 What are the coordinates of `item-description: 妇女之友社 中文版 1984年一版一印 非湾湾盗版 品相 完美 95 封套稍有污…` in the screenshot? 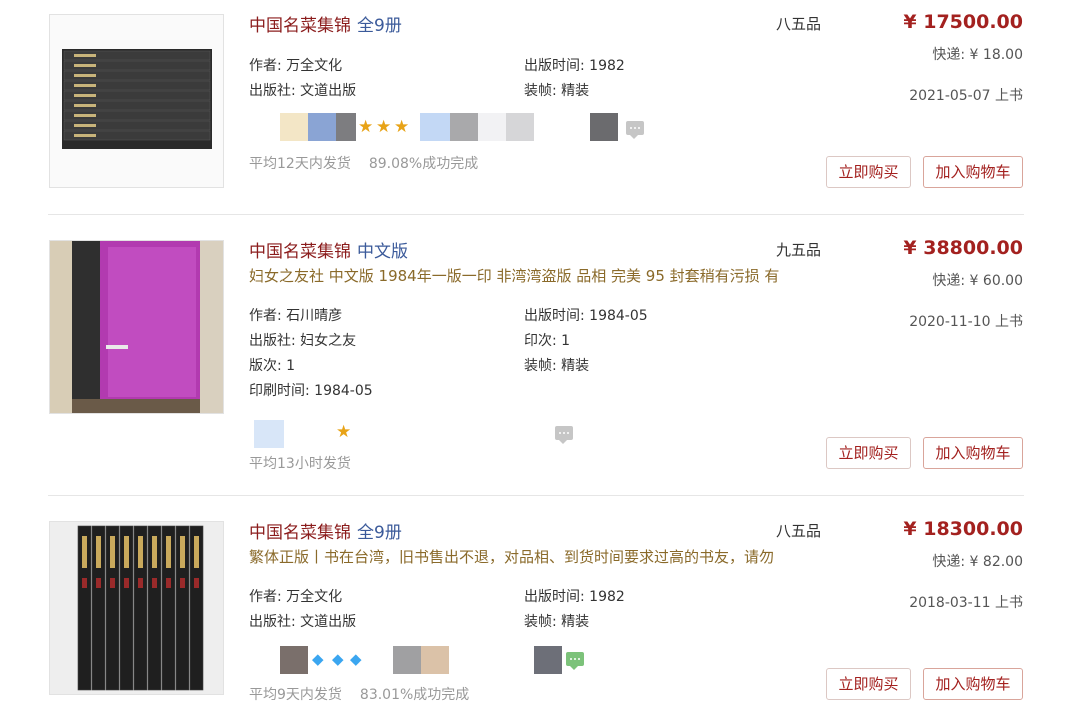 It's located at (514, 276).